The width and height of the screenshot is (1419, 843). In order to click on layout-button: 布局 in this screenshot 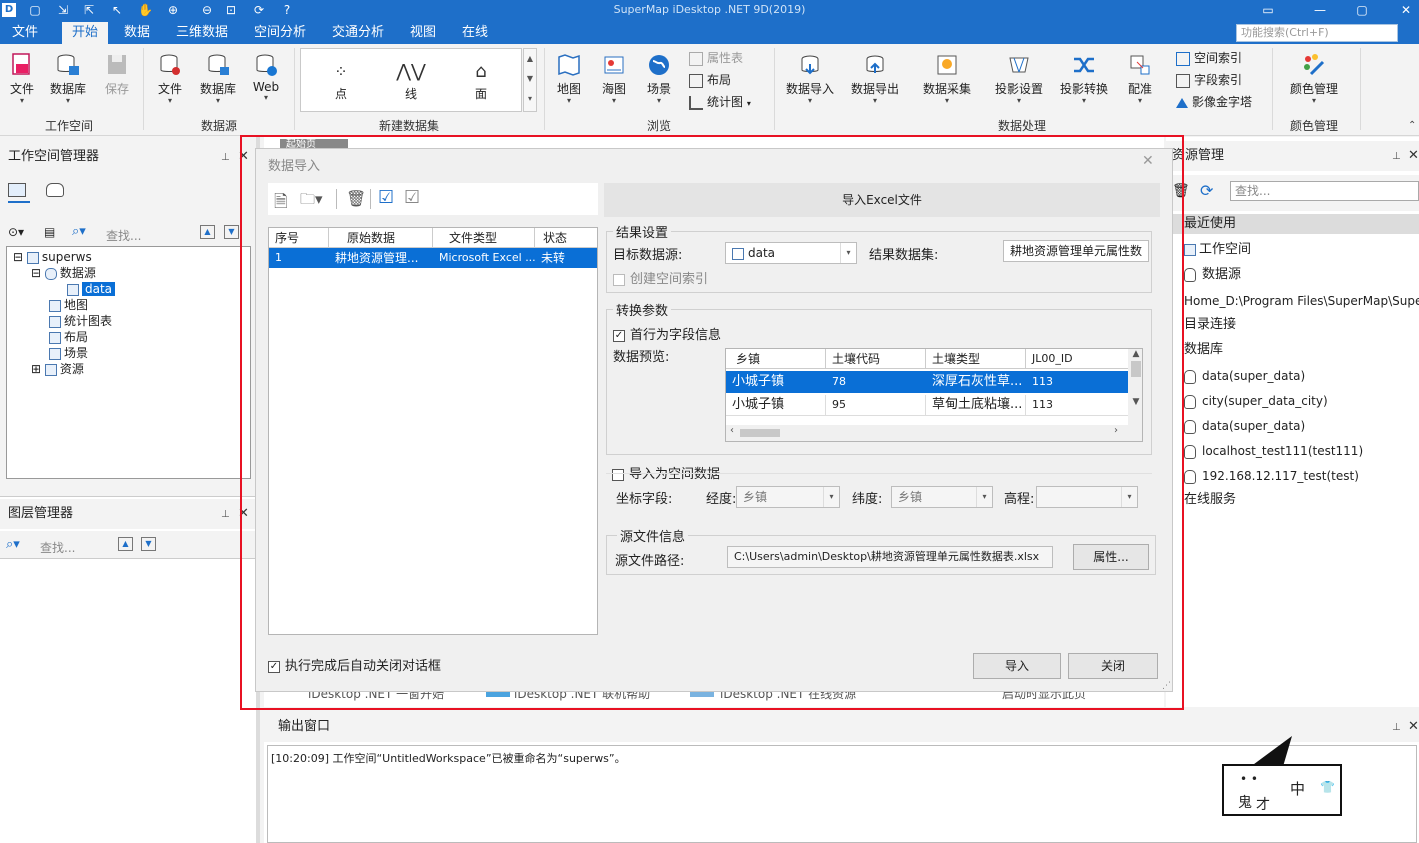, I will do `click(710, 80)`.